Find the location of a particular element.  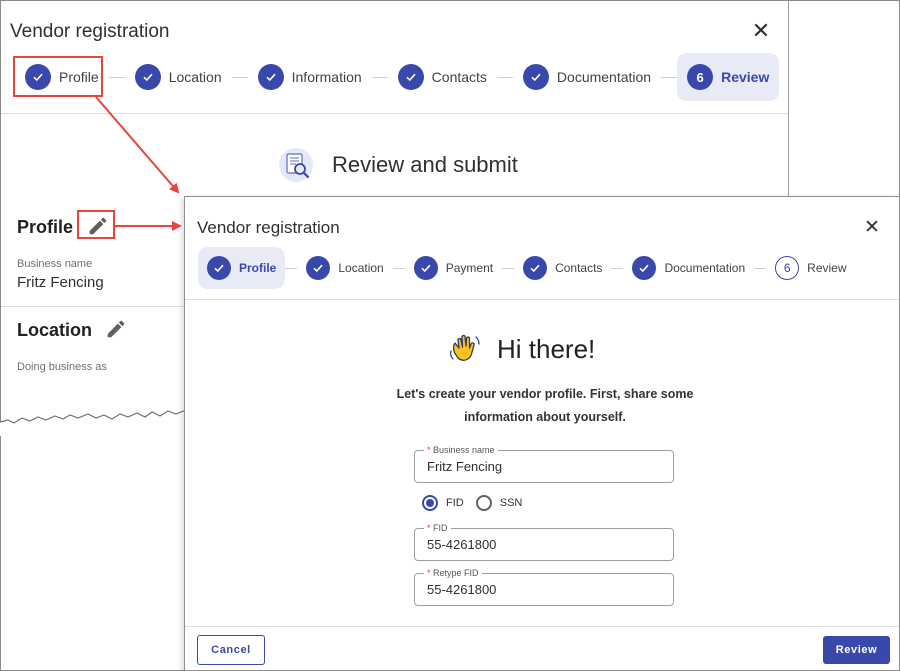

section-divider is located at coordinates (93, 306).